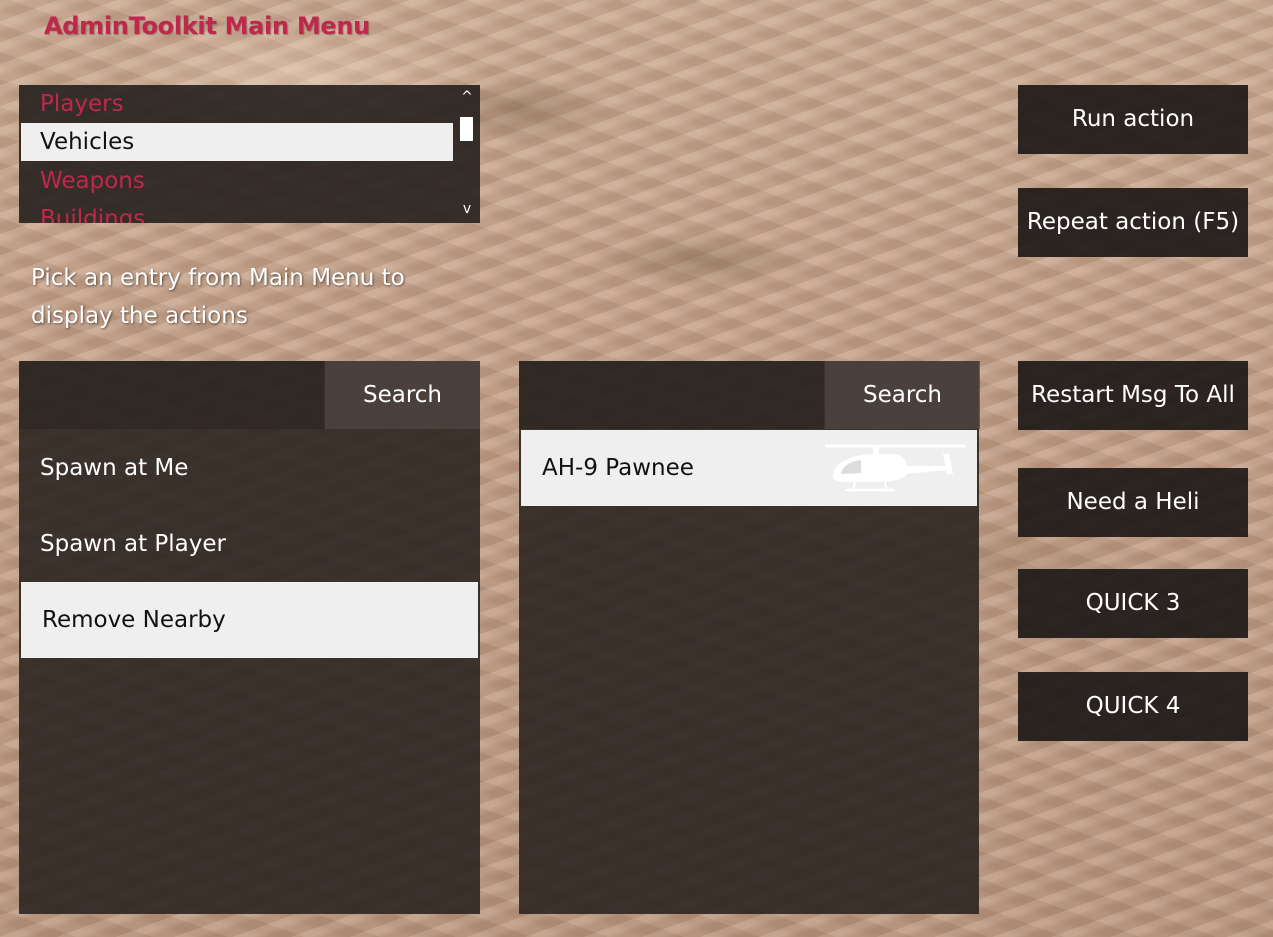 Image resolution: width=1273 pixels, height=937 pixels. What do you see at coordinates (207, 26) in the screenshot?
I see `page-title: AdminToolkit Main Menu` at bounding box center [207, 26].